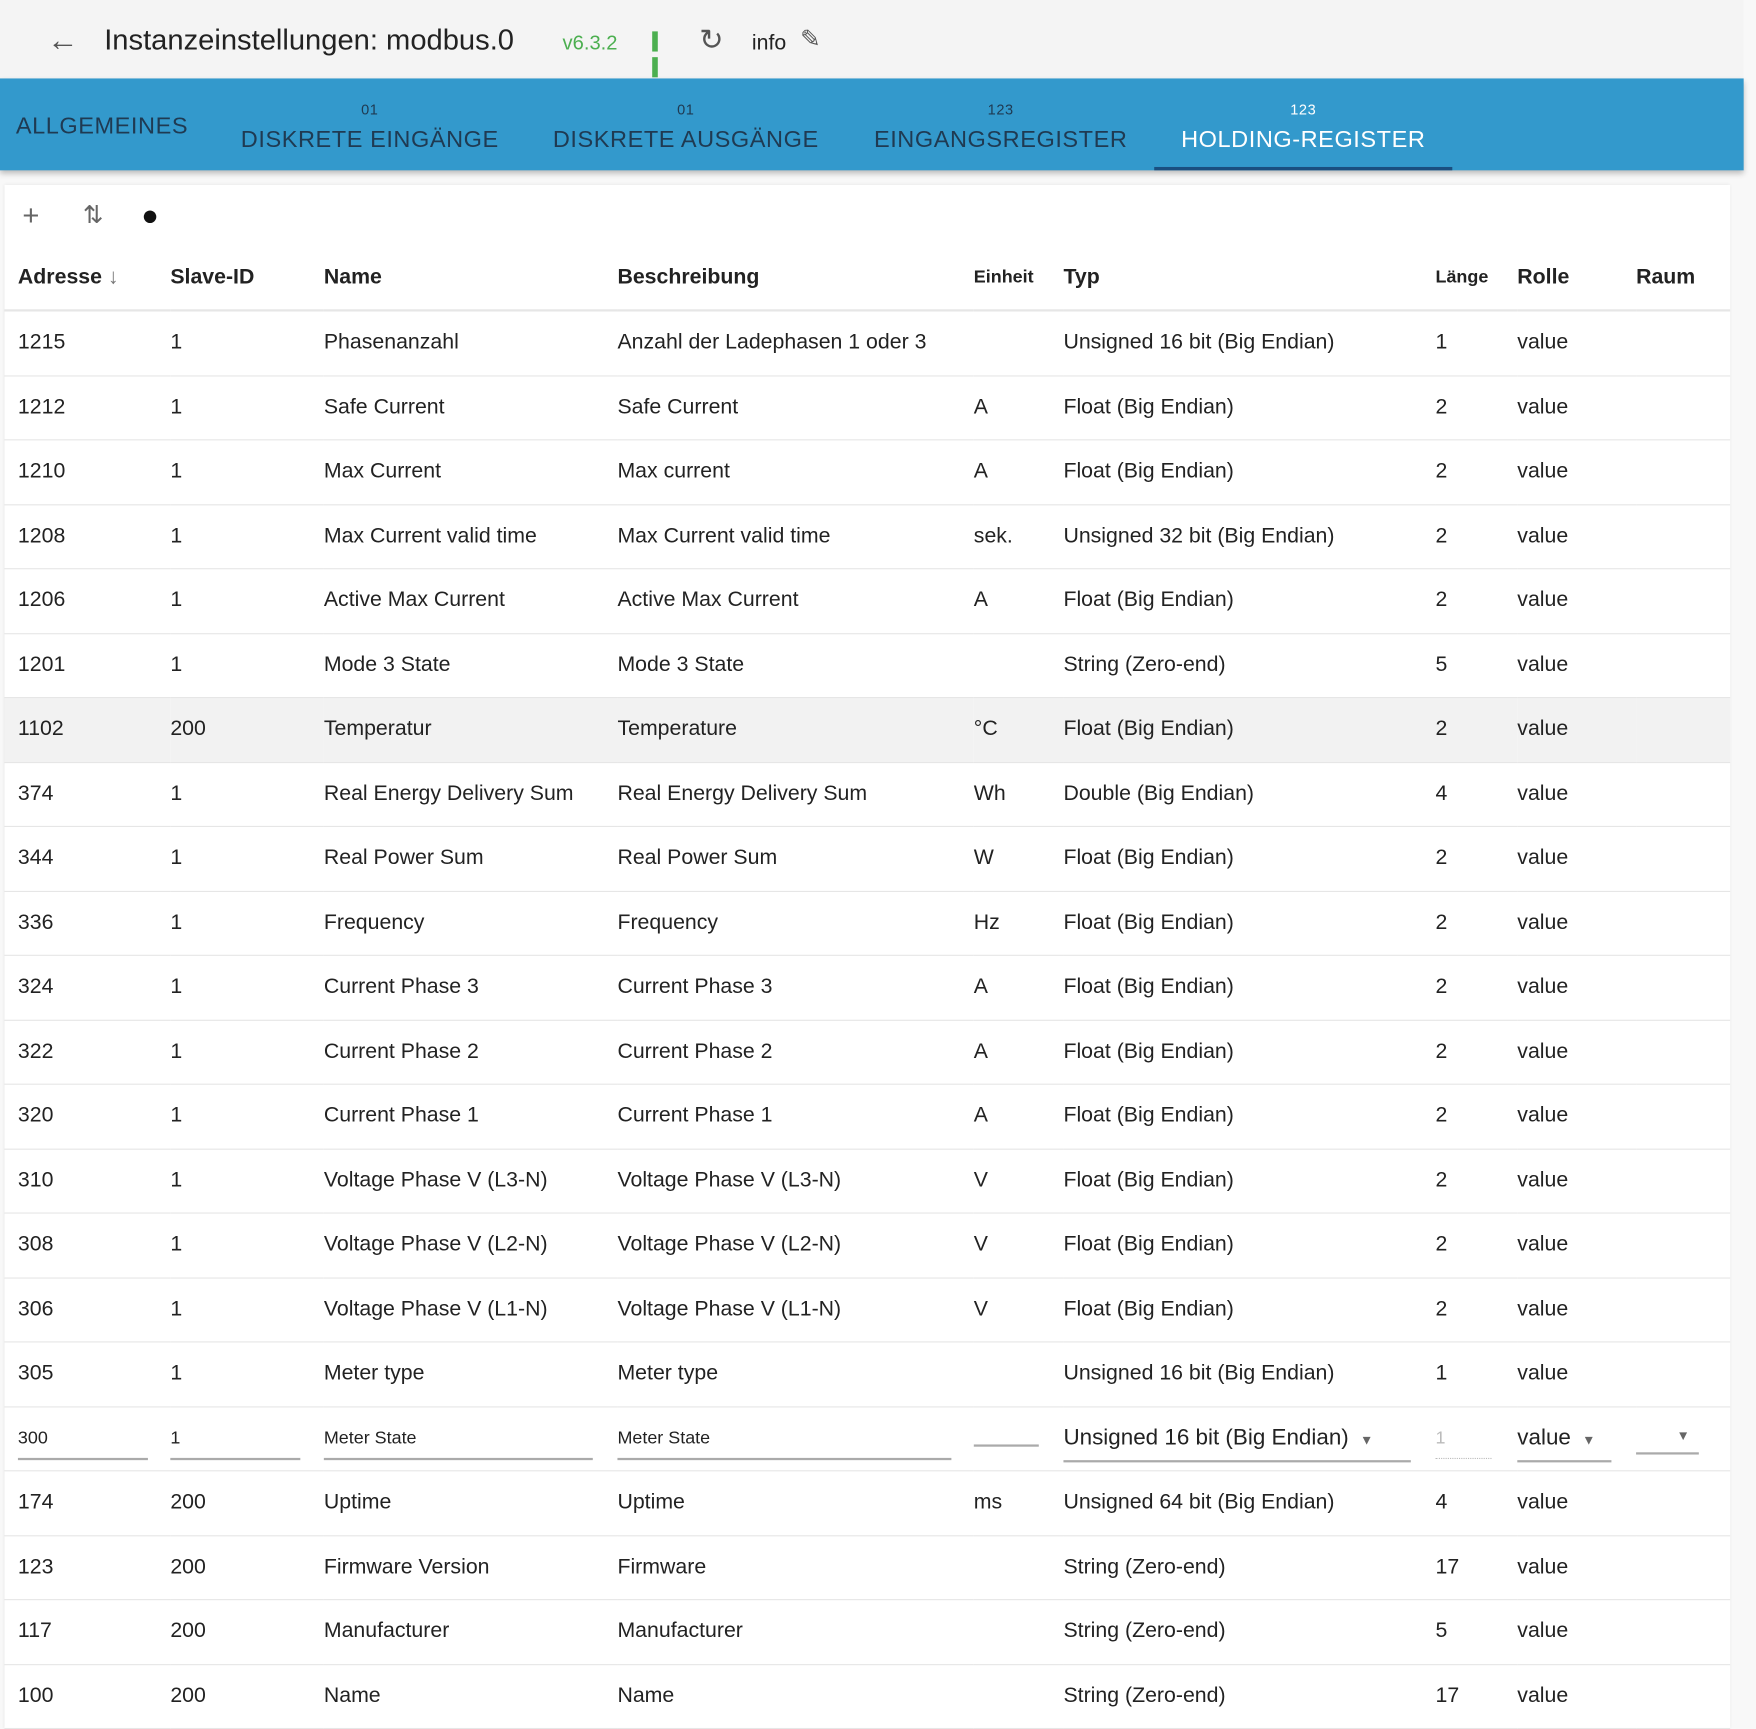  What do you see at coordinates (470, 1503) in the screenshot?
I see `table-cell: Uptime` at bounding box center [470, 1503].